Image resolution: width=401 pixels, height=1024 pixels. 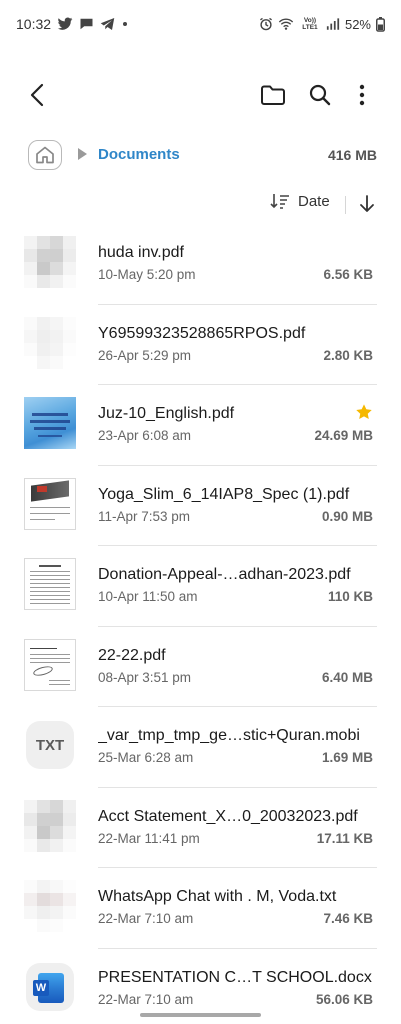 I want to click on file-list-item: Juz-10_English.pdf 23-Apr 6:08 am 24.69 MB, so click(x=200, y=425).